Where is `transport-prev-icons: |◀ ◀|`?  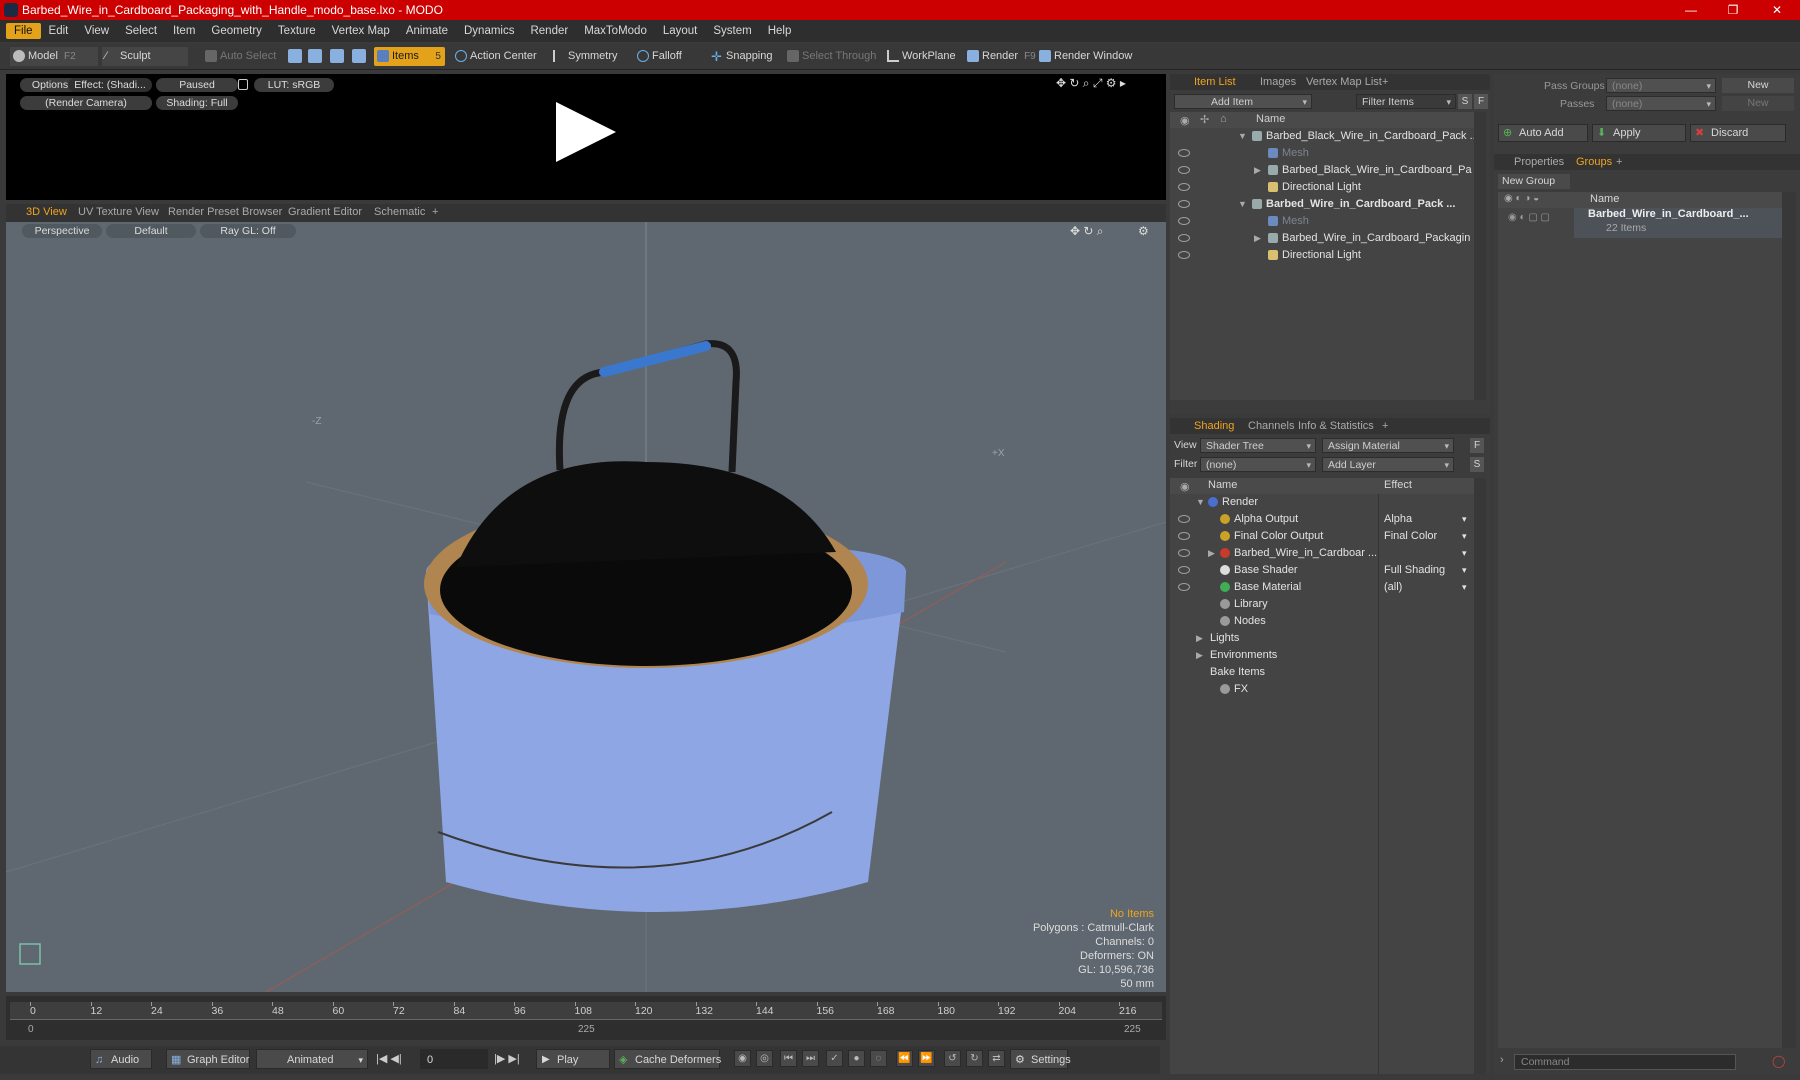
transport-prev-icons: |◀ ◀| is located at coordinates (389, 1058).